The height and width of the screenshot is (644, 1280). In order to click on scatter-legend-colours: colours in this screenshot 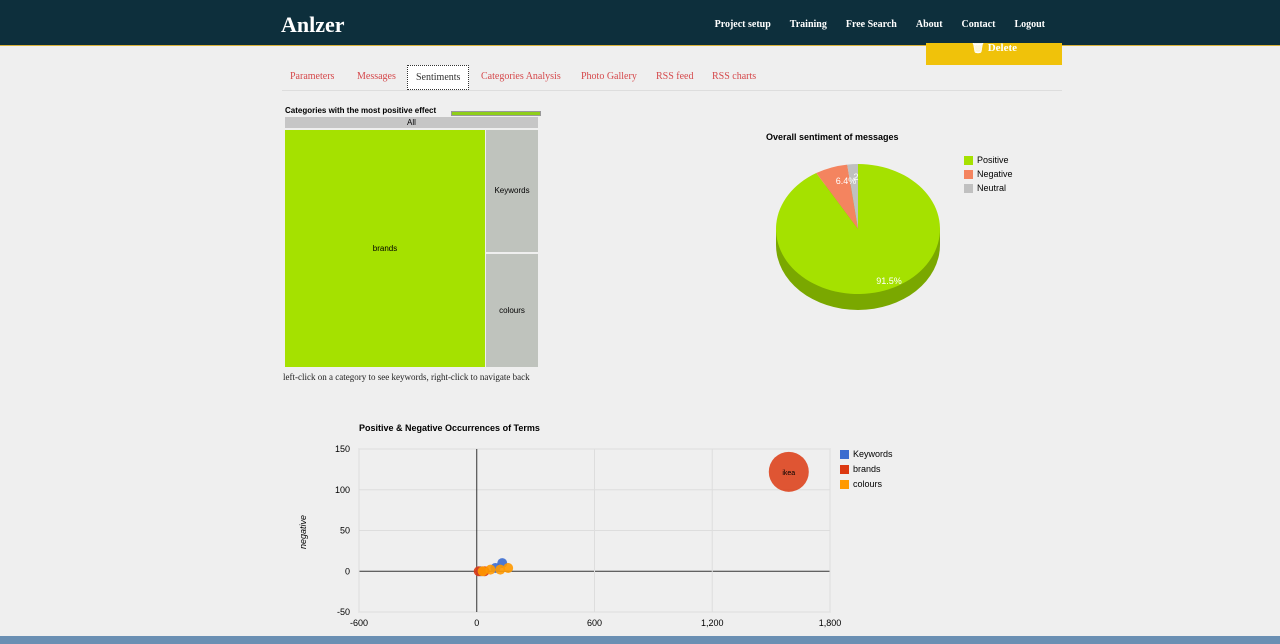, I will do `click(861, 484)`.